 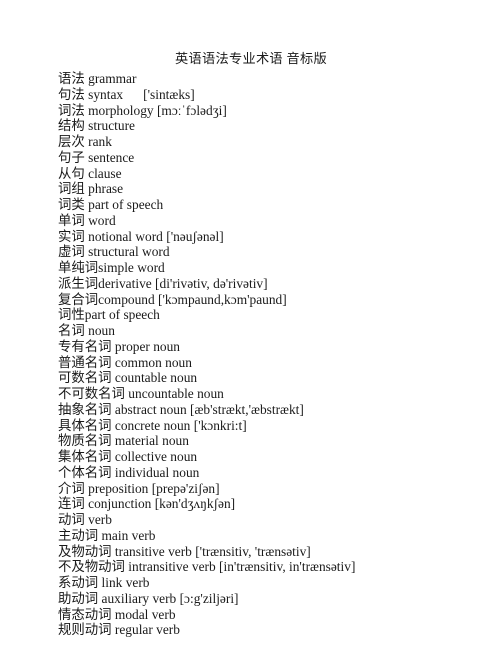 I want to click on glossary-term-line: 系动词 link verb, so click(x=104, y=582).